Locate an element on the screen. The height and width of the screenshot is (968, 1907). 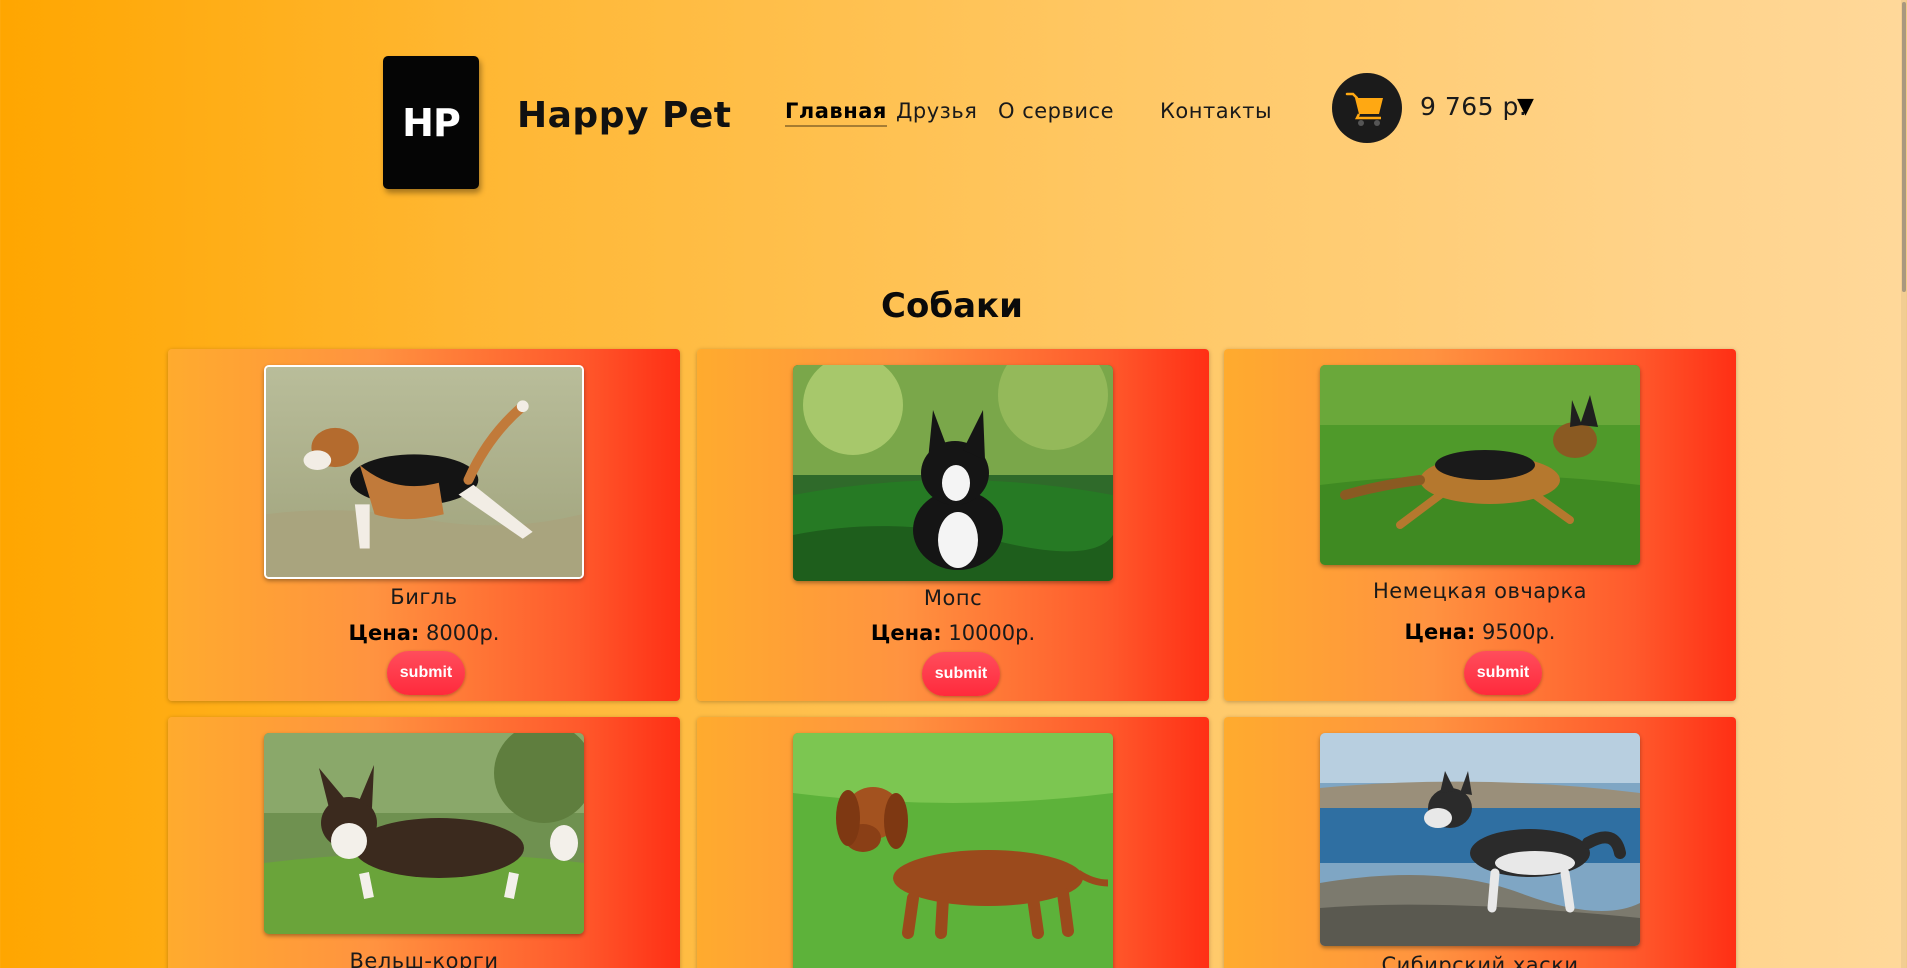
product-price: Цена: 8000р. is located at coordinates (424, 633).